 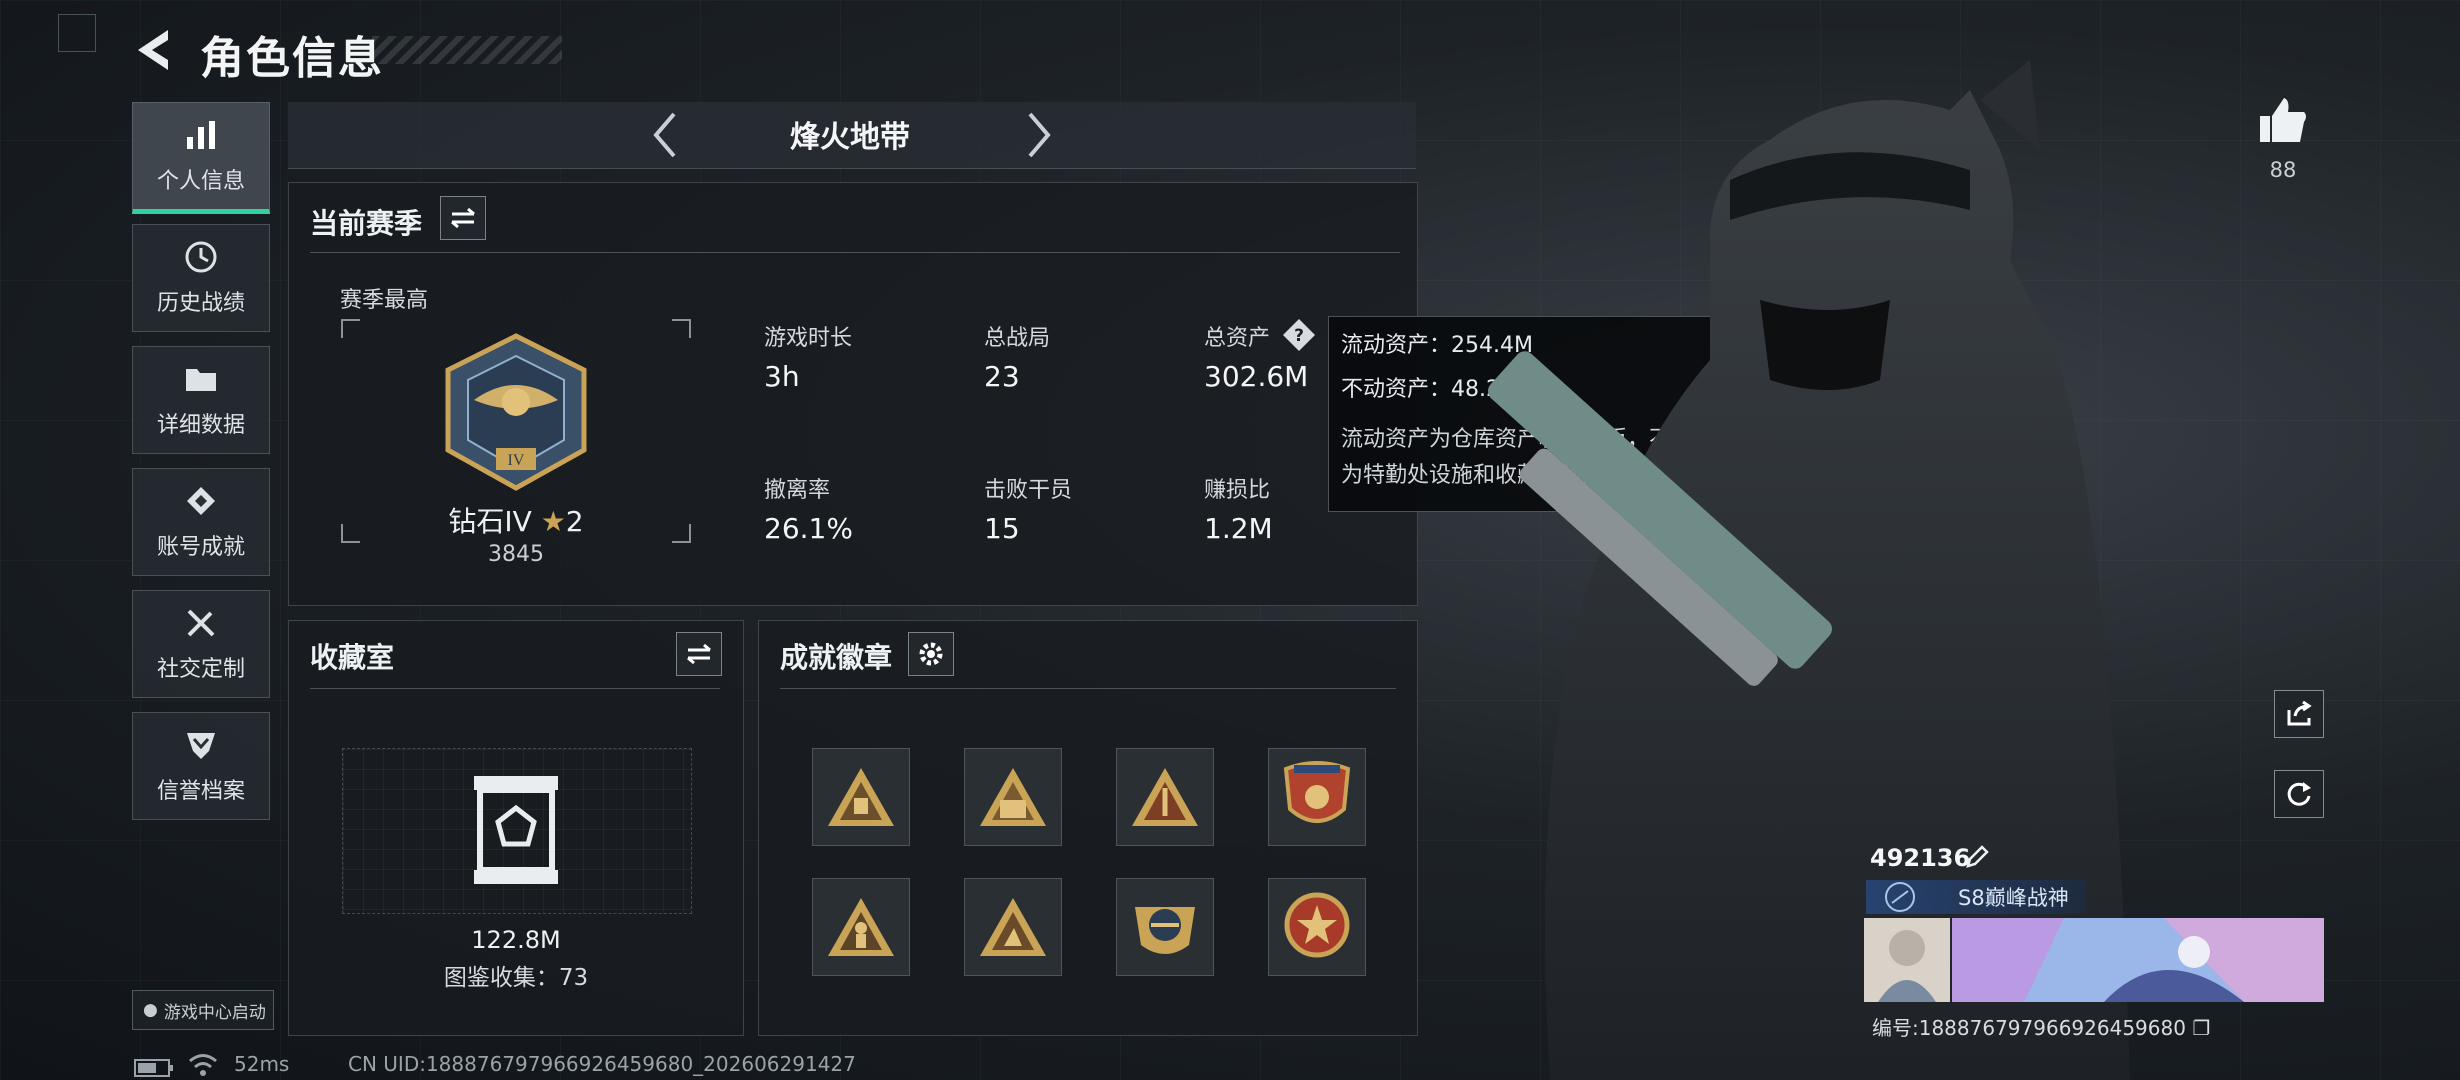 I want to click on triangle-soldier-badge-icon, so click(x=861, y=927).